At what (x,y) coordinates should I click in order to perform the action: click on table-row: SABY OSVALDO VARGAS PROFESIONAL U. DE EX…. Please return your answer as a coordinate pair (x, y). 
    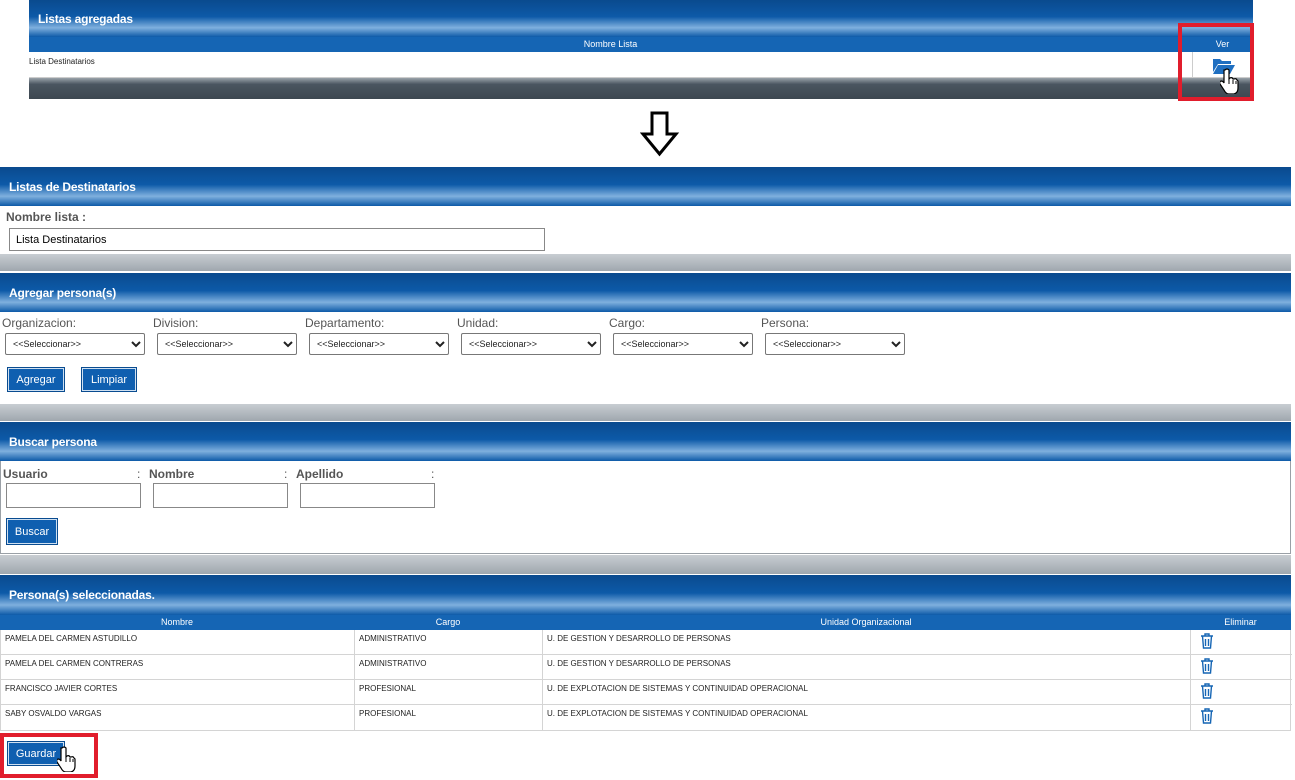
    Looking at the image, I should click on (646, 717).